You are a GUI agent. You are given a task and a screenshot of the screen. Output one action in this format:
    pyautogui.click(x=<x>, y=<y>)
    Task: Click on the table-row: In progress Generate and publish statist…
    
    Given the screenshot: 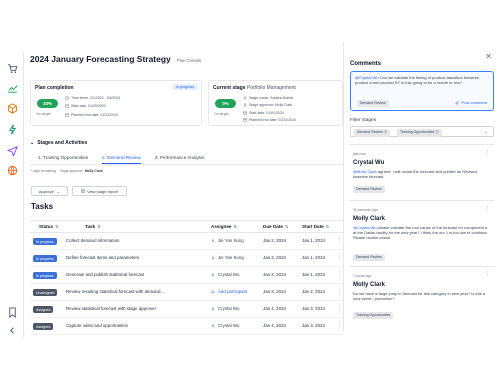 What is the action you would take?
    pyautogui.click(x=186, y=275)
    